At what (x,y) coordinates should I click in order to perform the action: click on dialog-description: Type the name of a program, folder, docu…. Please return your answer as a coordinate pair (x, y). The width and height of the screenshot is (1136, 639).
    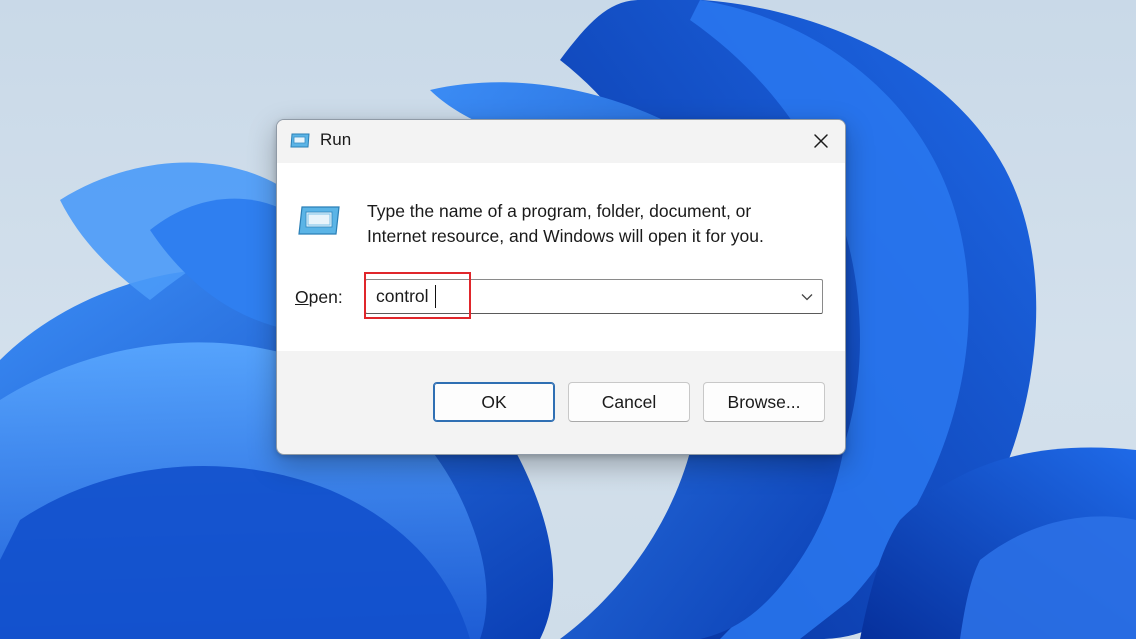
    Looking at the image, I should click on (592, 224).